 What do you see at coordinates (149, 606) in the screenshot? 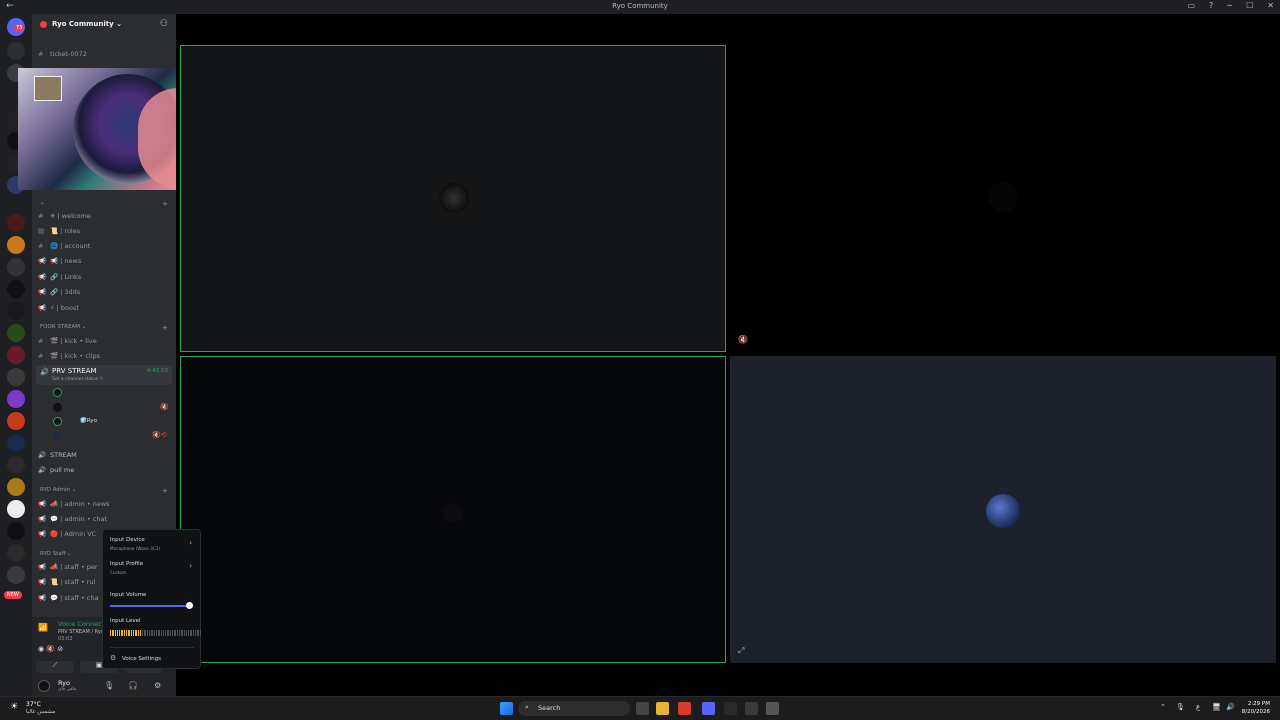
I see `input-volume-slider-track` at bounding box center [149, 606].